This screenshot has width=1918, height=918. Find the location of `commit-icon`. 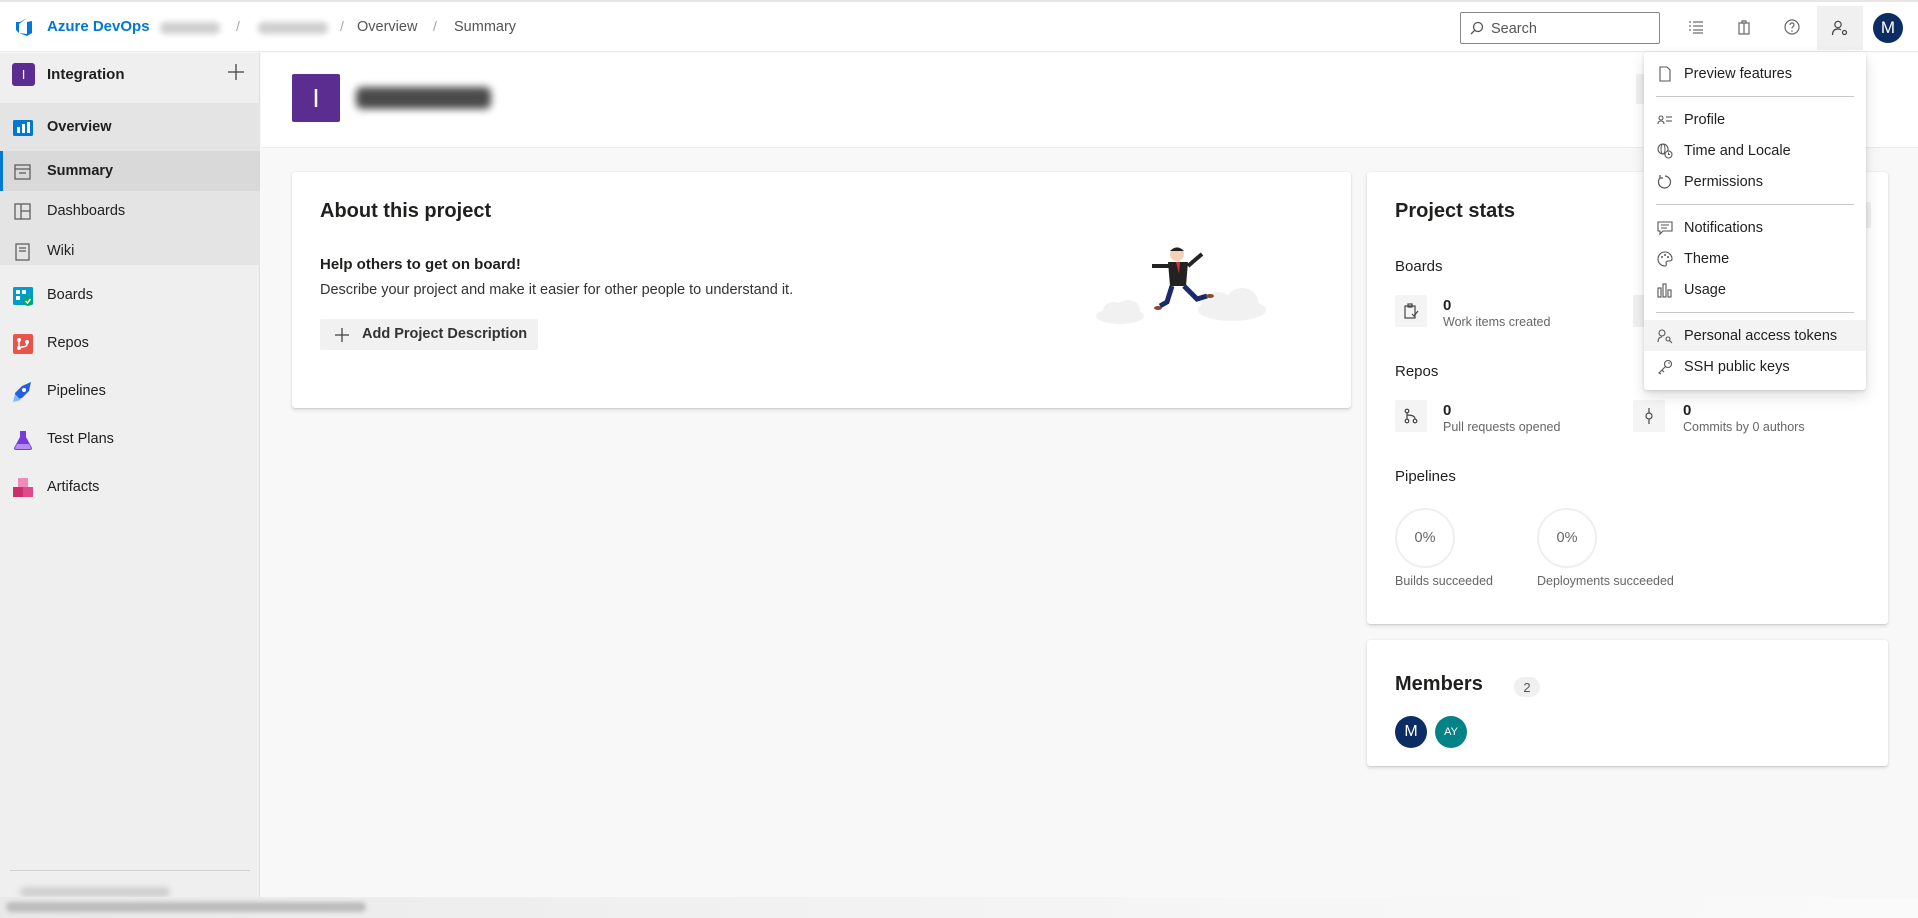

commit-icon is located at coordinates (1649, 416).